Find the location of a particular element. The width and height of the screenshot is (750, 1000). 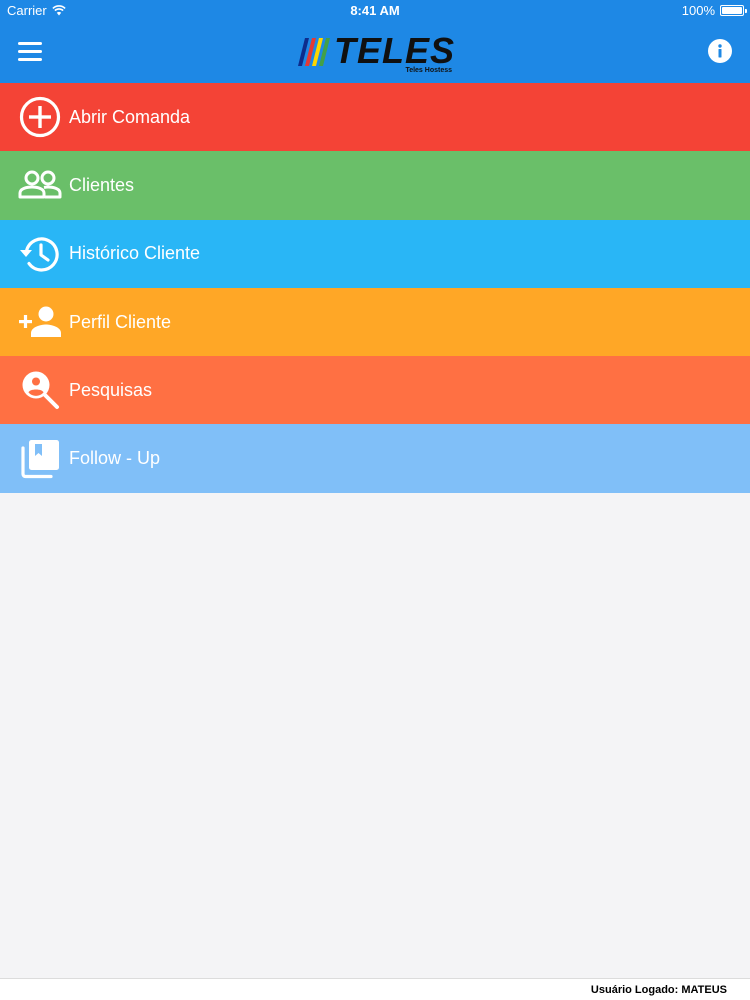

status-time: 8:41 AM is located at coordinates (375, 10).